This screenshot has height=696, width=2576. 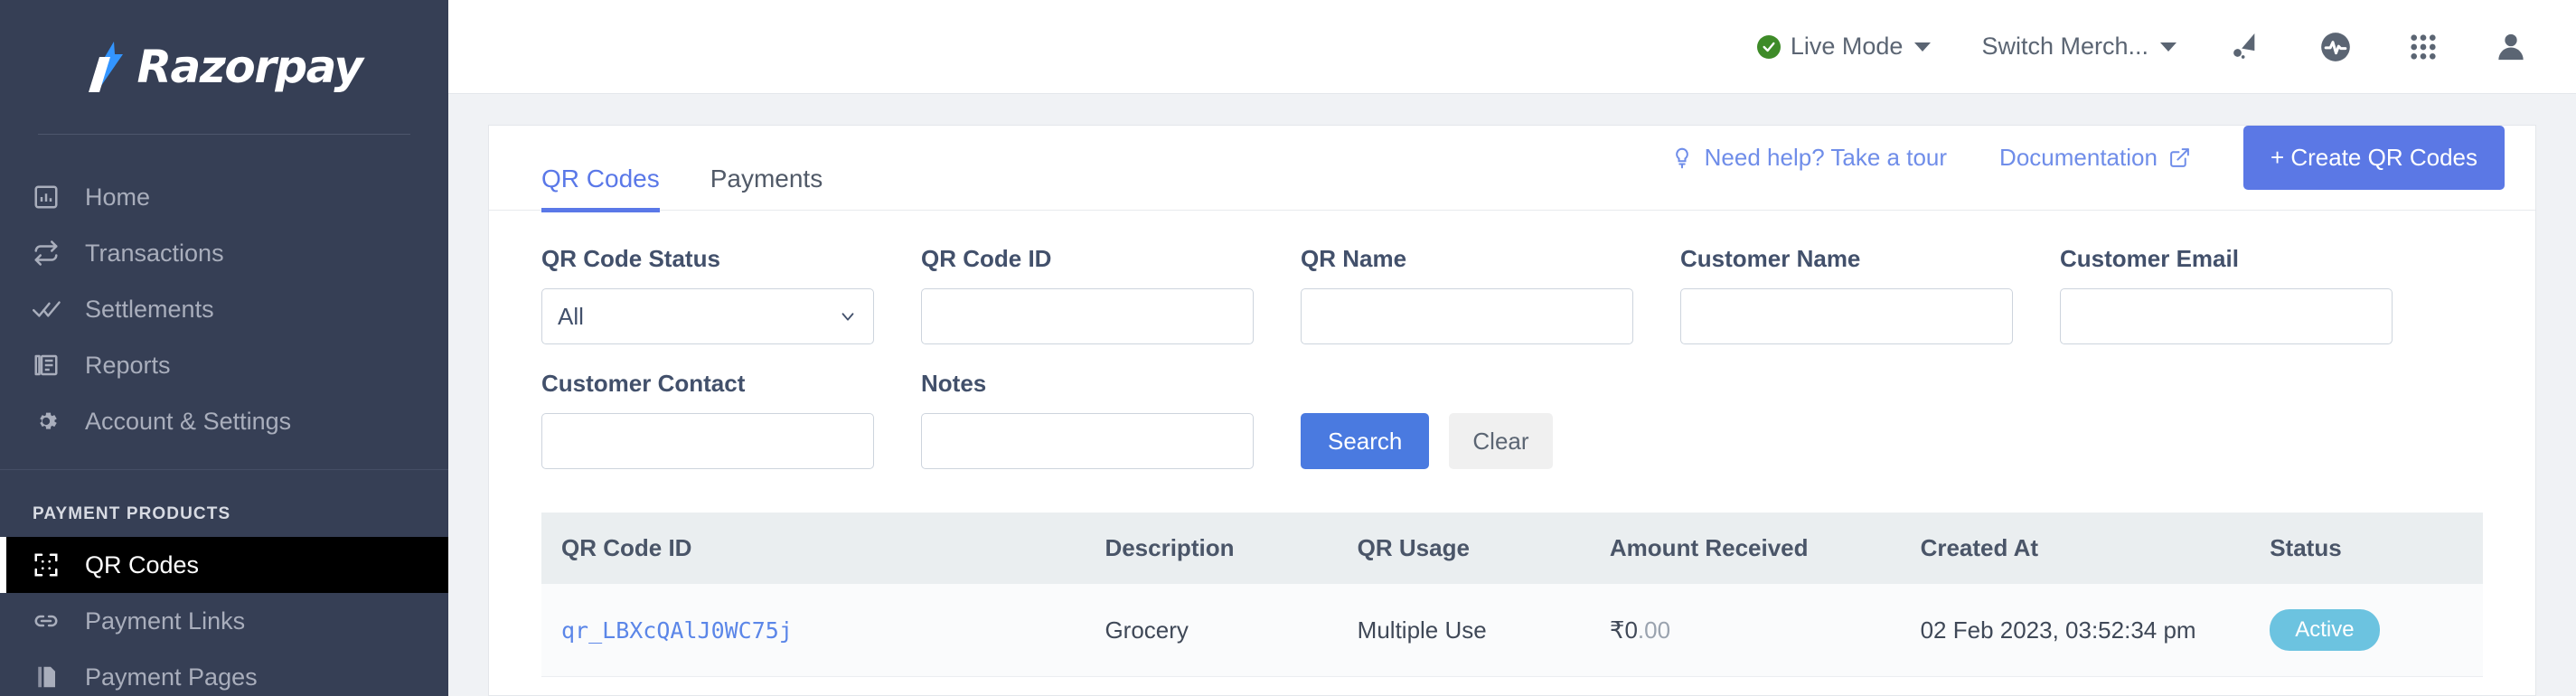 What do you see at coordinates (165, 621) in the screenshot?
I see `sidebar-item-label: Payment Links` at bounding box center [165, 621].